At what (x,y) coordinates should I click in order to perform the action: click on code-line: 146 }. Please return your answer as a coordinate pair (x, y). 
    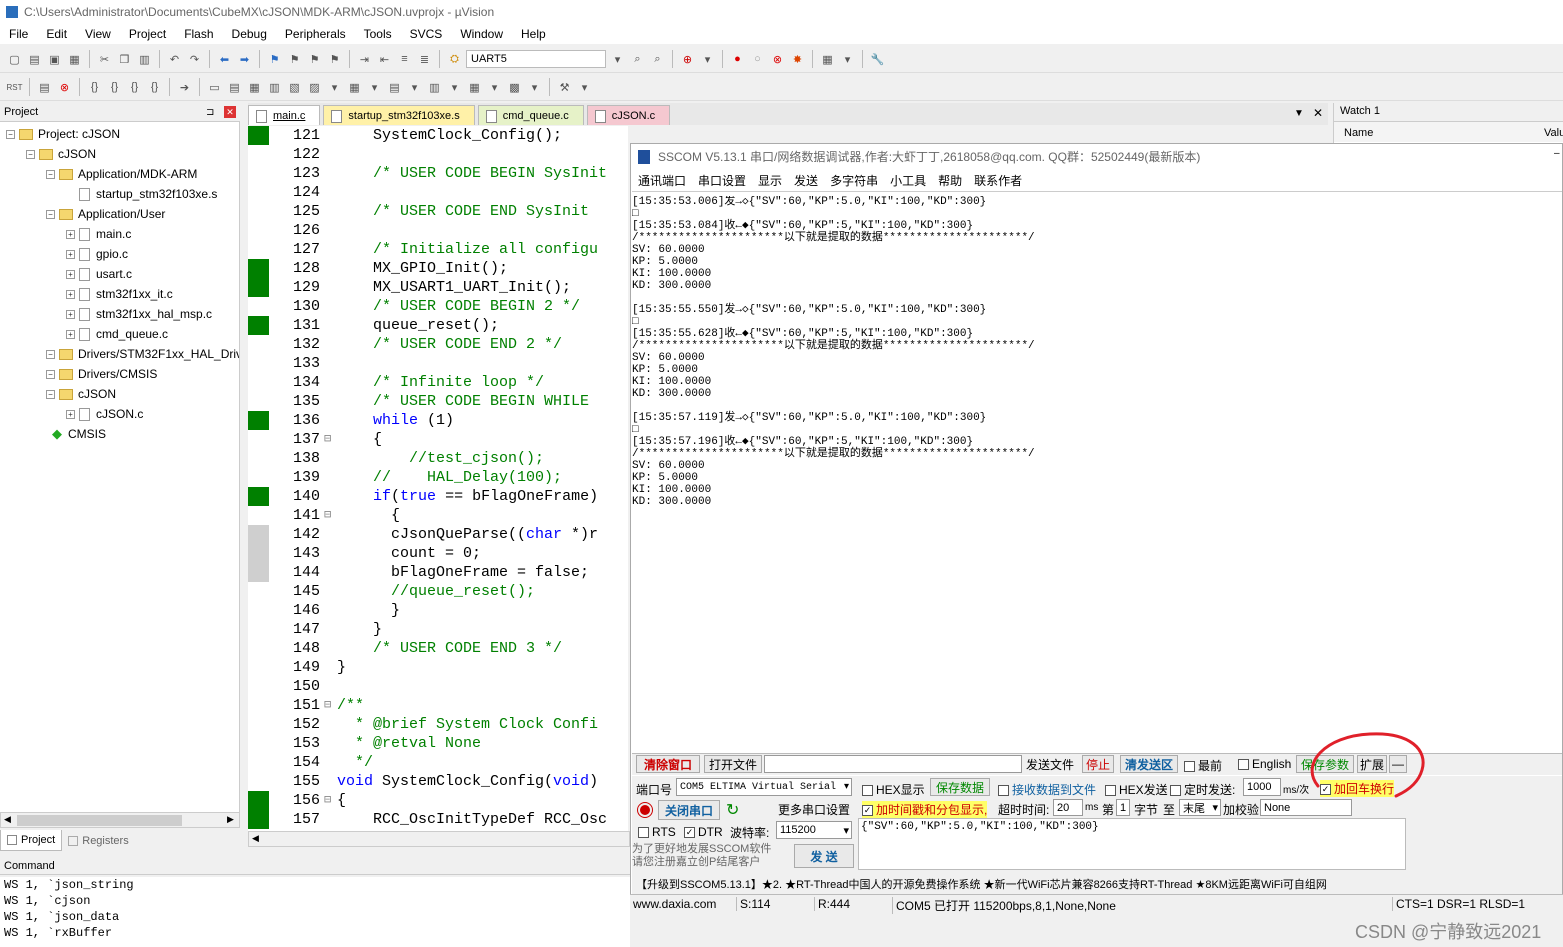
    Looking at the image, I should click on (438, 610).